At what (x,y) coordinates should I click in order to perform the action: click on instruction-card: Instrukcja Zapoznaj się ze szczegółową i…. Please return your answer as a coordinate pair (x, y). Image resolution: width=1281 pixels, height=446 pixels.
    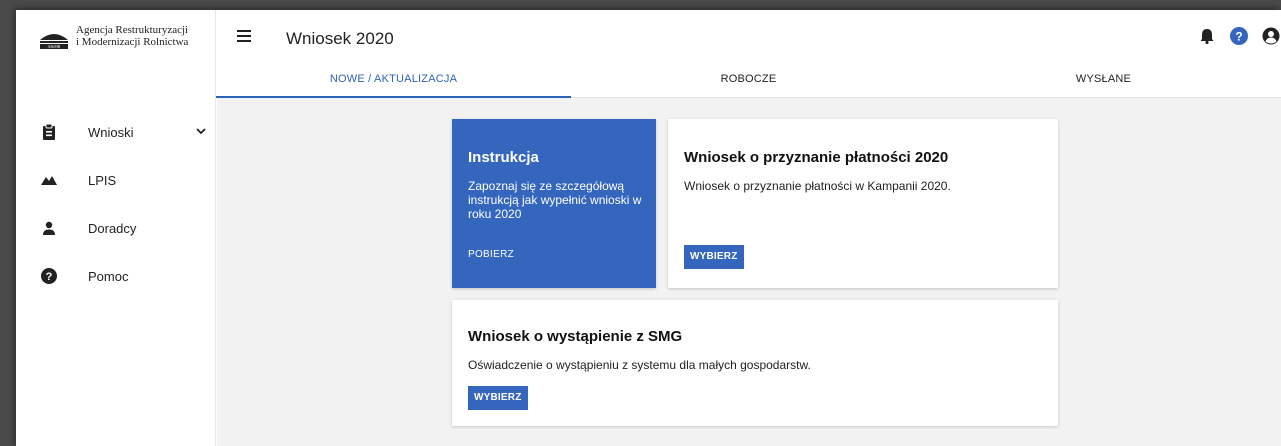
    Looking at the image, I should click on (554, 203).